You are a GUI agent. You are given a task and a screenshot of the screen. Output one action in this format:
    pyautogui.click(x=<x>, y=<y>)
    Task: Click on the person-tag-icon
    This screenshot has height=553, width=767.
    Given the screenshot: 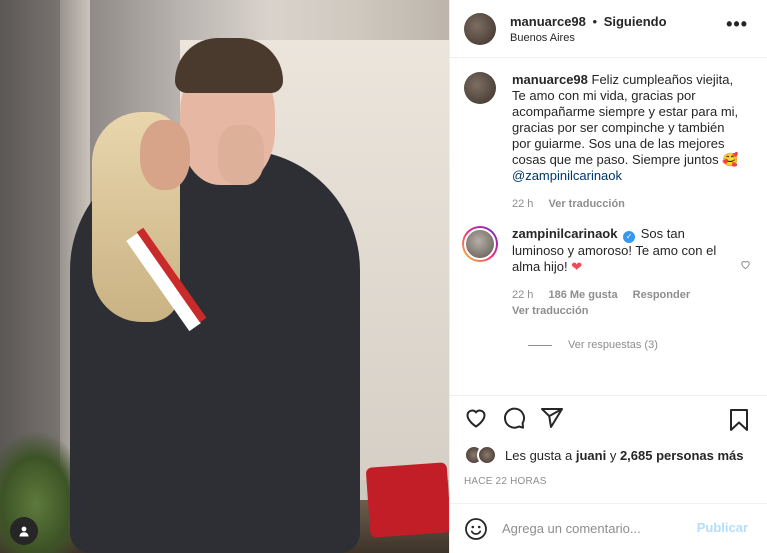 What is the action you would take?
    pyautogui.click(x=24, y=531)
    